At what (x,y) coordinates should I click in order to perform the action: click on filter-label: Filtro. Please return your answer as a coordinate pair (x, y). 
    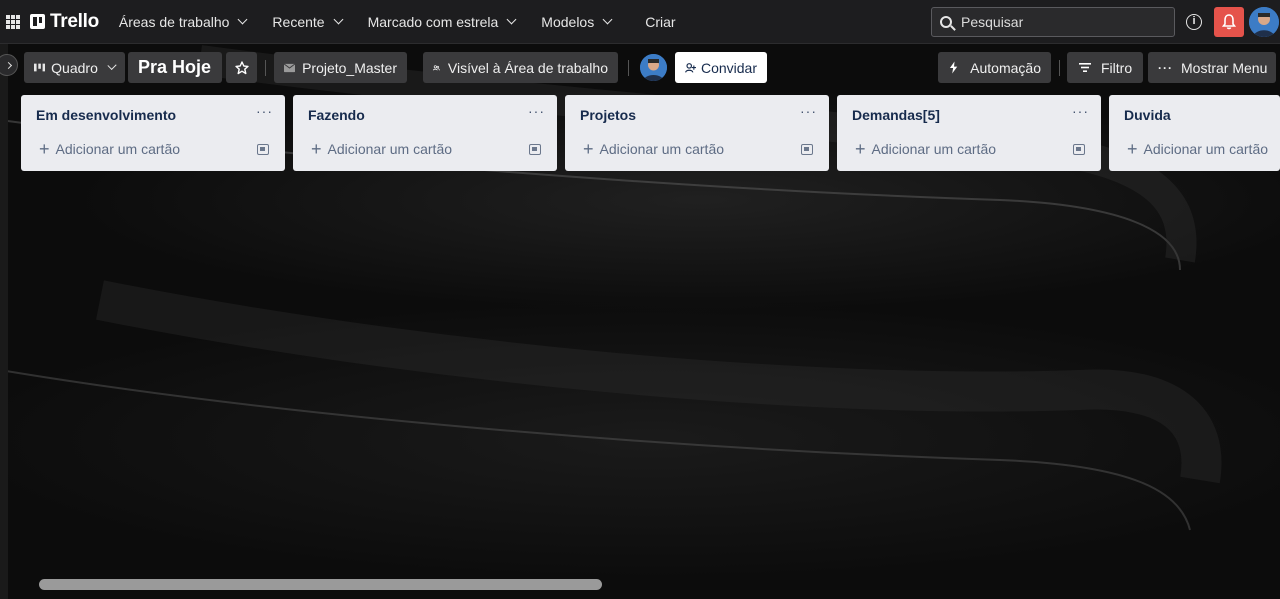
    Looking at the image, I should click on (1117, 67).